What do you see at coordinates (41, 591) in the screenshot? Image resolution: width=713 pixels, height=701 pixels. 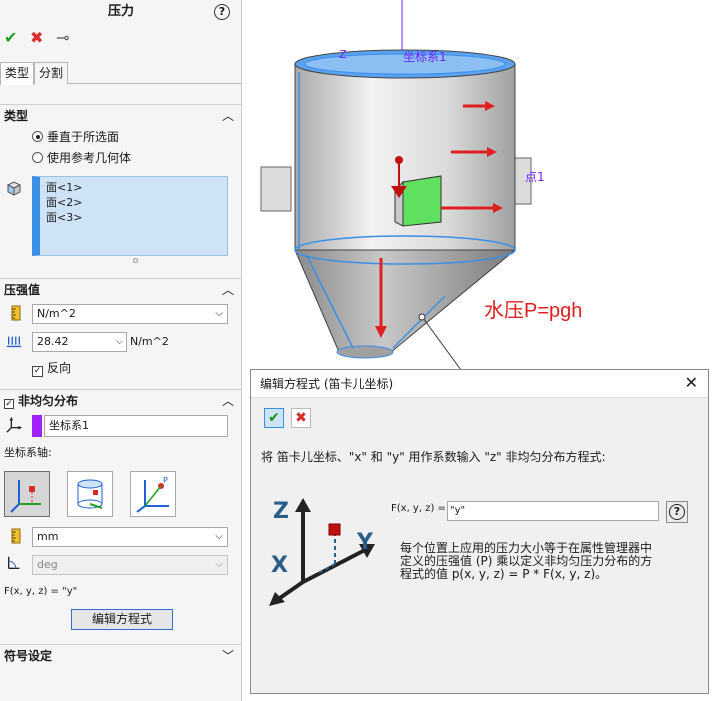 I see `equation-readout: F(x, y, z) = "y"` at bounding box center [41, 591].